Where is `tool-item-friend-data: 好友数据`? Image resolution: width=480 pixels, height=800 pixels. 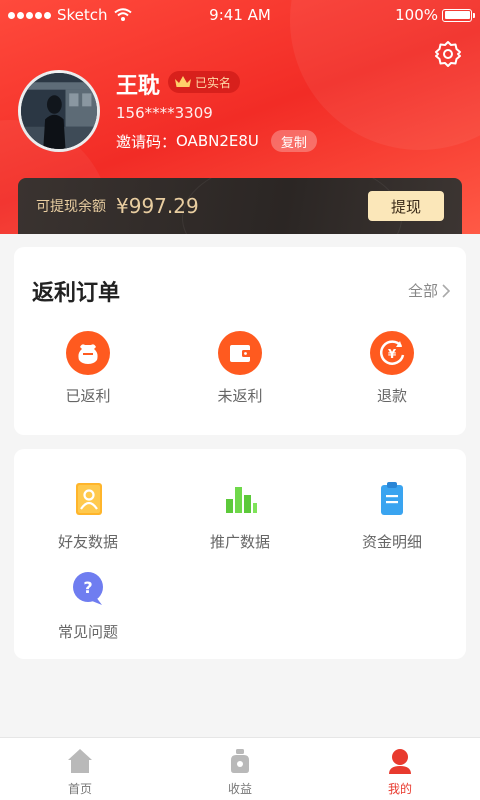 tool-item-friend-data: 好友数据 is located at coordinates (88, 514).